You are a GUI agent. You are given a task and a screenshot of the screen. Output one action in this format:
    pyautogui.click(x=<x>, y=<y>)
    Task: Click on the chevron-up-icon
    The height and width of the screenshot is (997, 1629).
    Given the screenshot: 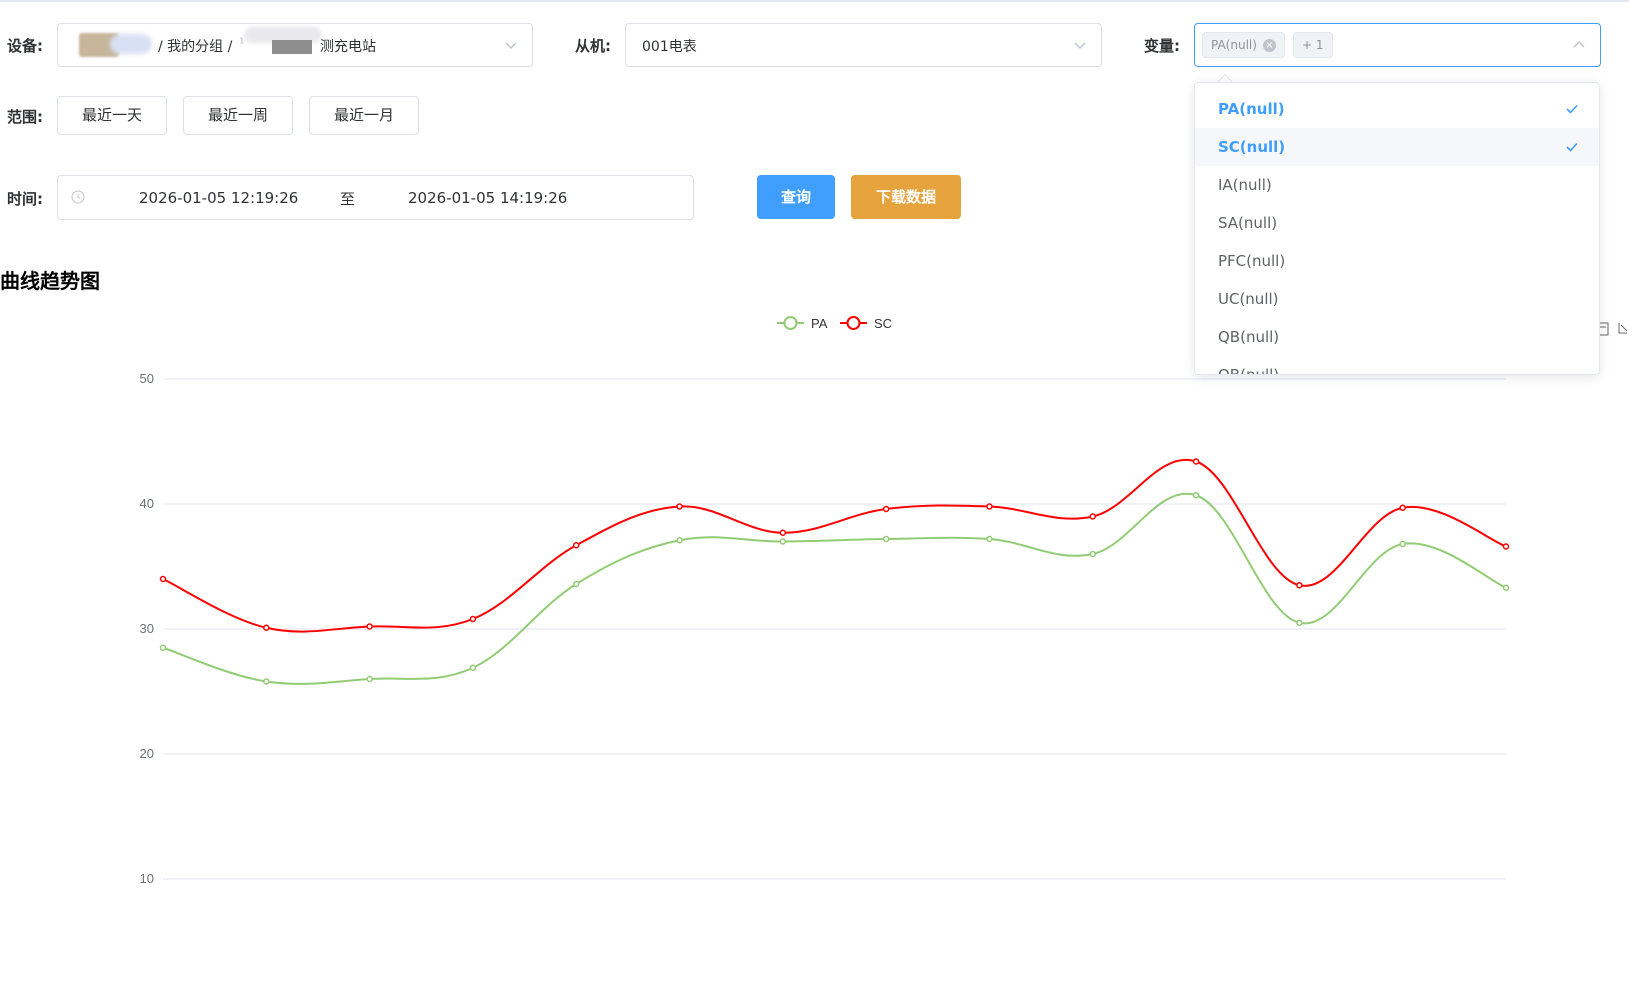 What is the action you would take?
    pyautogui.click(x=1579, y=44)
    